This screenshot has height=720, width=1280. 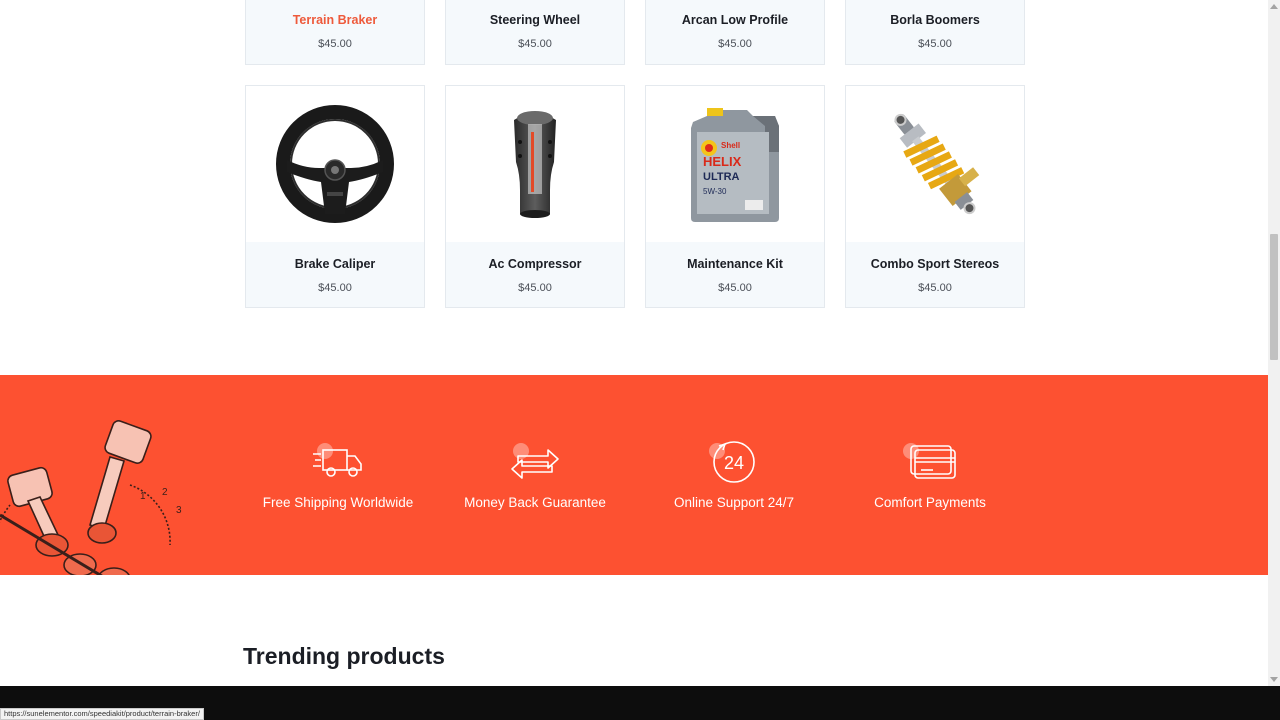 I want to click on steering-wheel-image, so click(x=335, y=164).